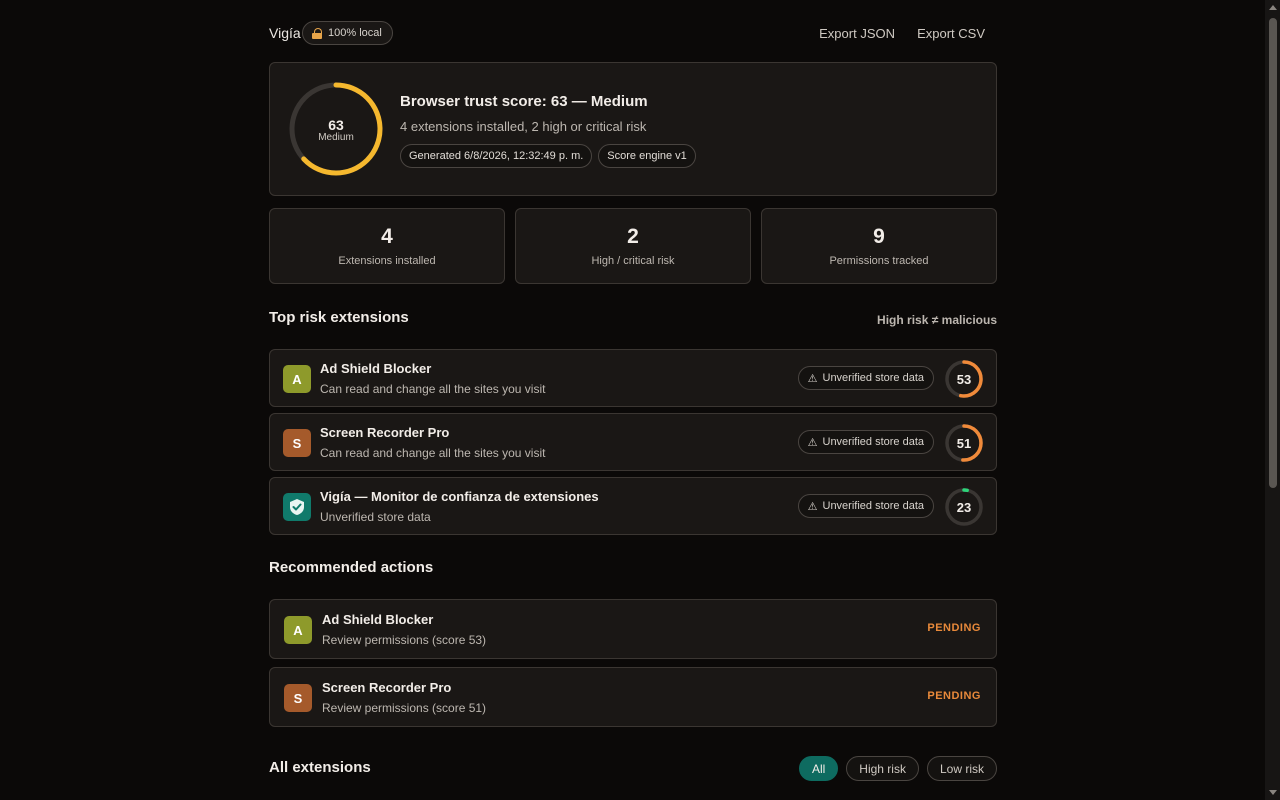 The image size is (1280, 800). What do you see at coordinates (385, 432) in the screenshot?
I see `extension-name: Screen Recorder Pro` at bounding box center [385, 432].